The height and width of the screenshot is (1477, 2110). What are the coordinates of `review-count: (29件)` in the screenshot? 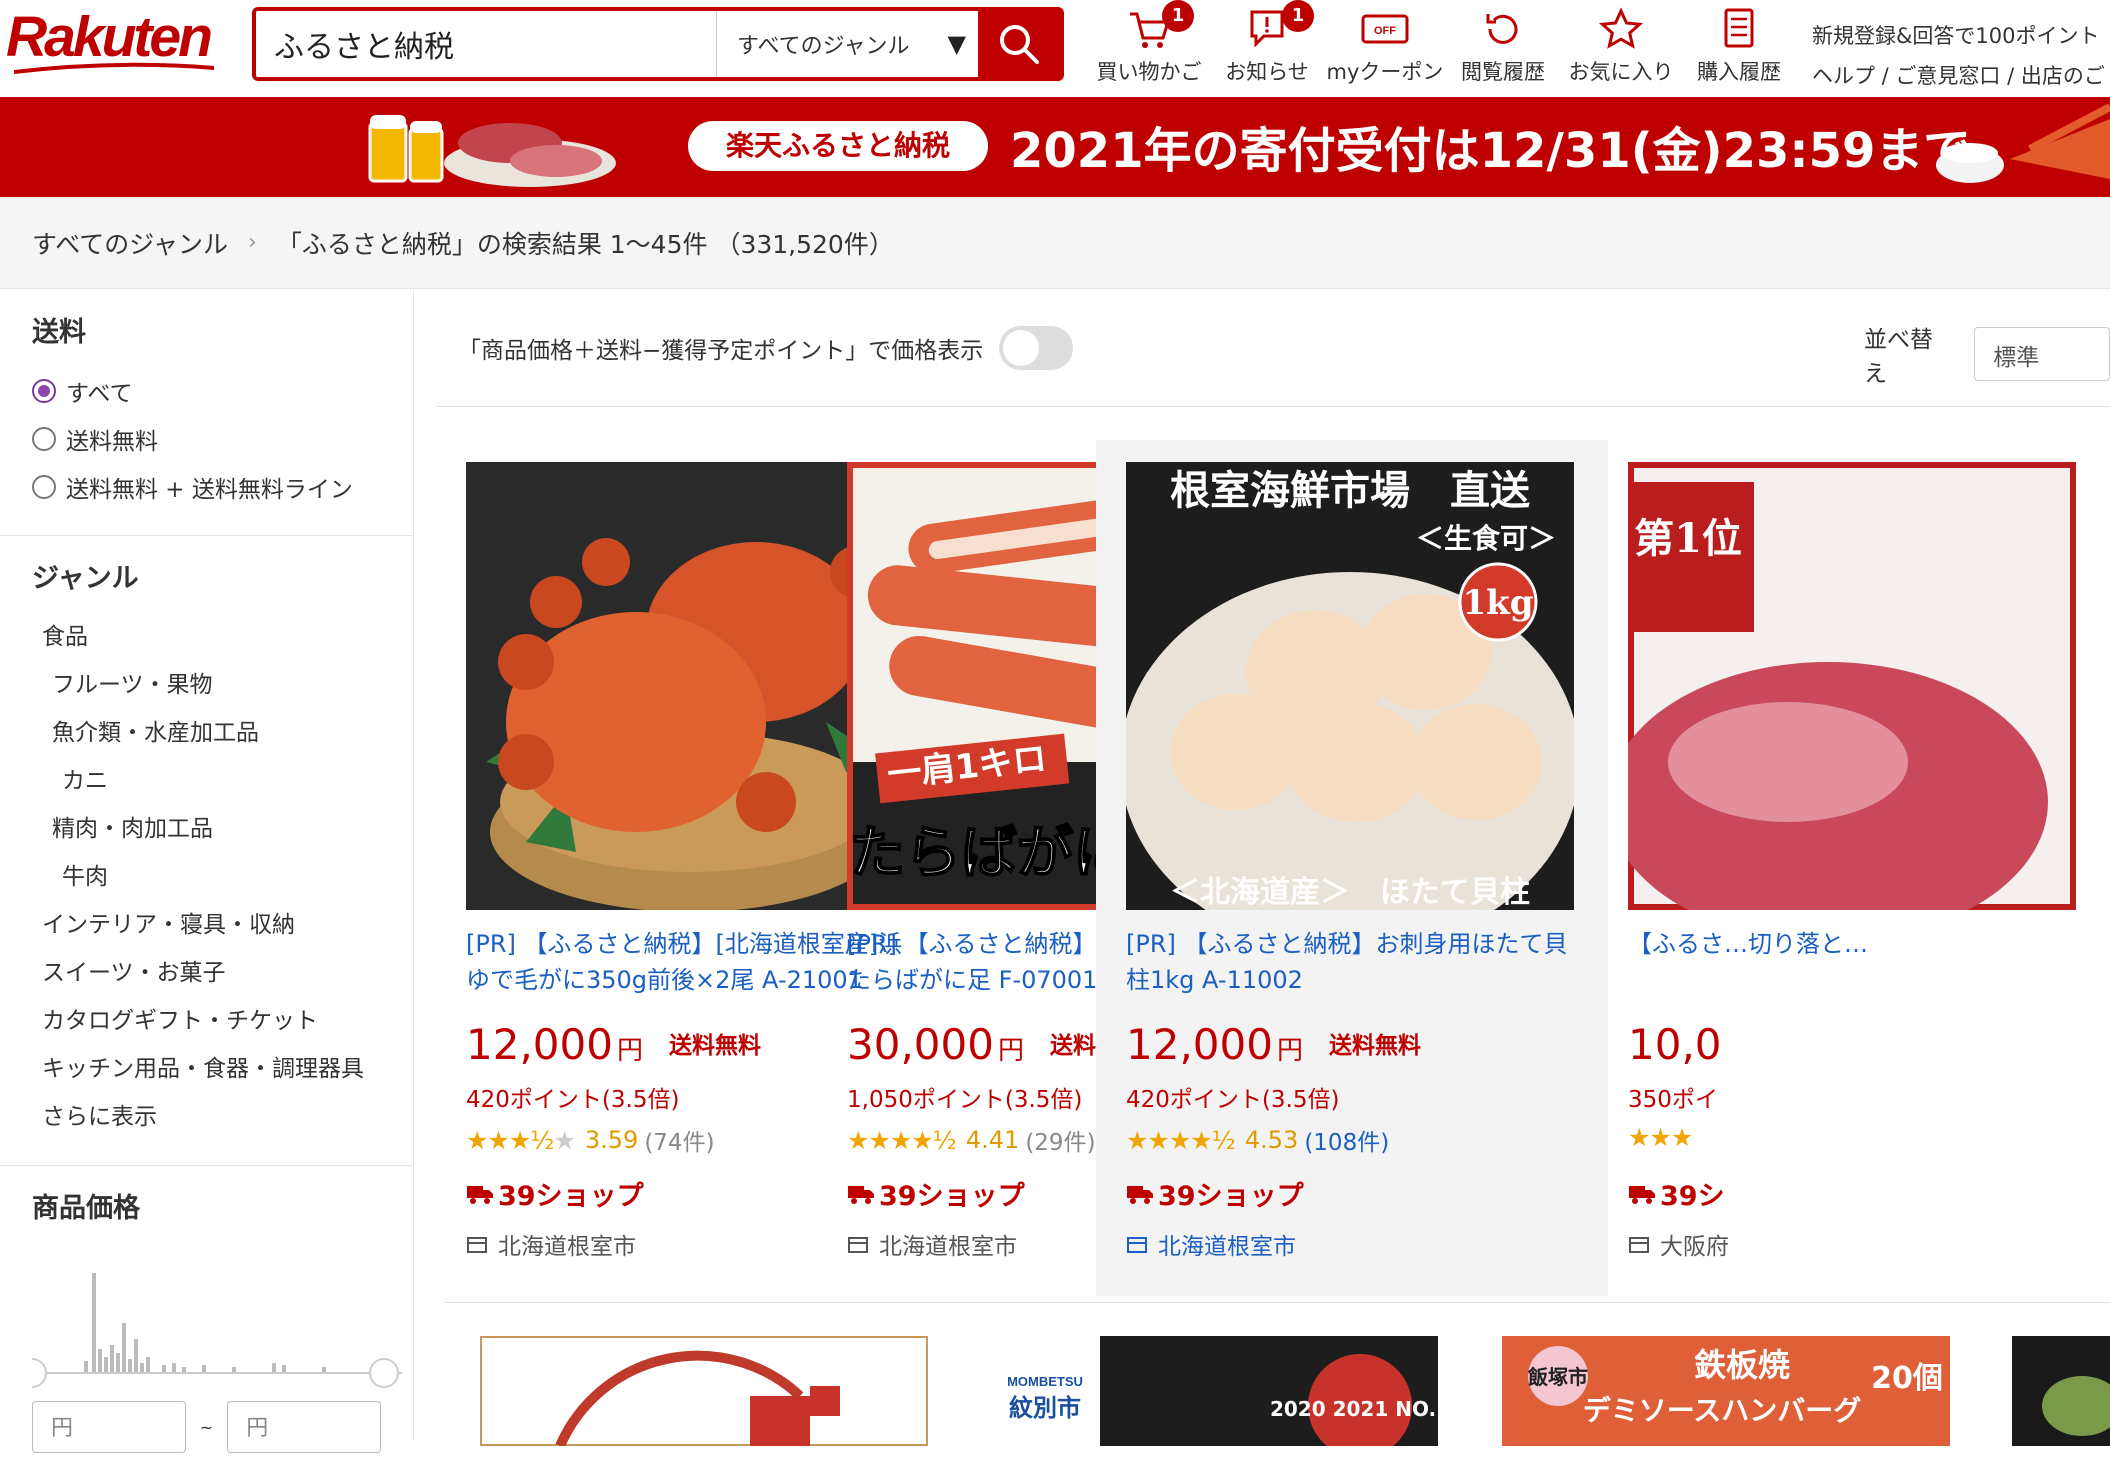 It's located at (1060, 1143).